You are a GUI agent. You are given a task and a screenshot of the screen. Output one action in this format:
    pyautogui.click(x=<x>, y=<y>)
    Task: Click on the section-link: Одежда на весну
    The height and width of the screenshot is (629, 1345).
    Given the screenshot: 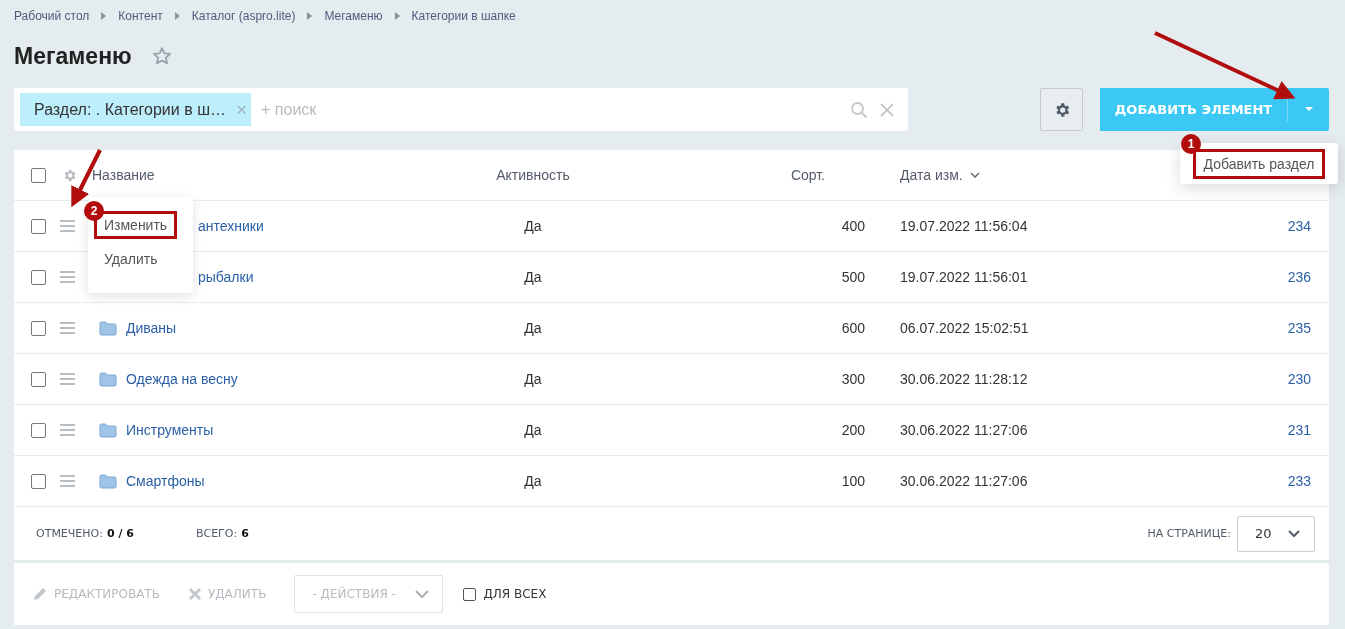 What is the action you would take?
    pyautogui.click(x=182, y=379)
    